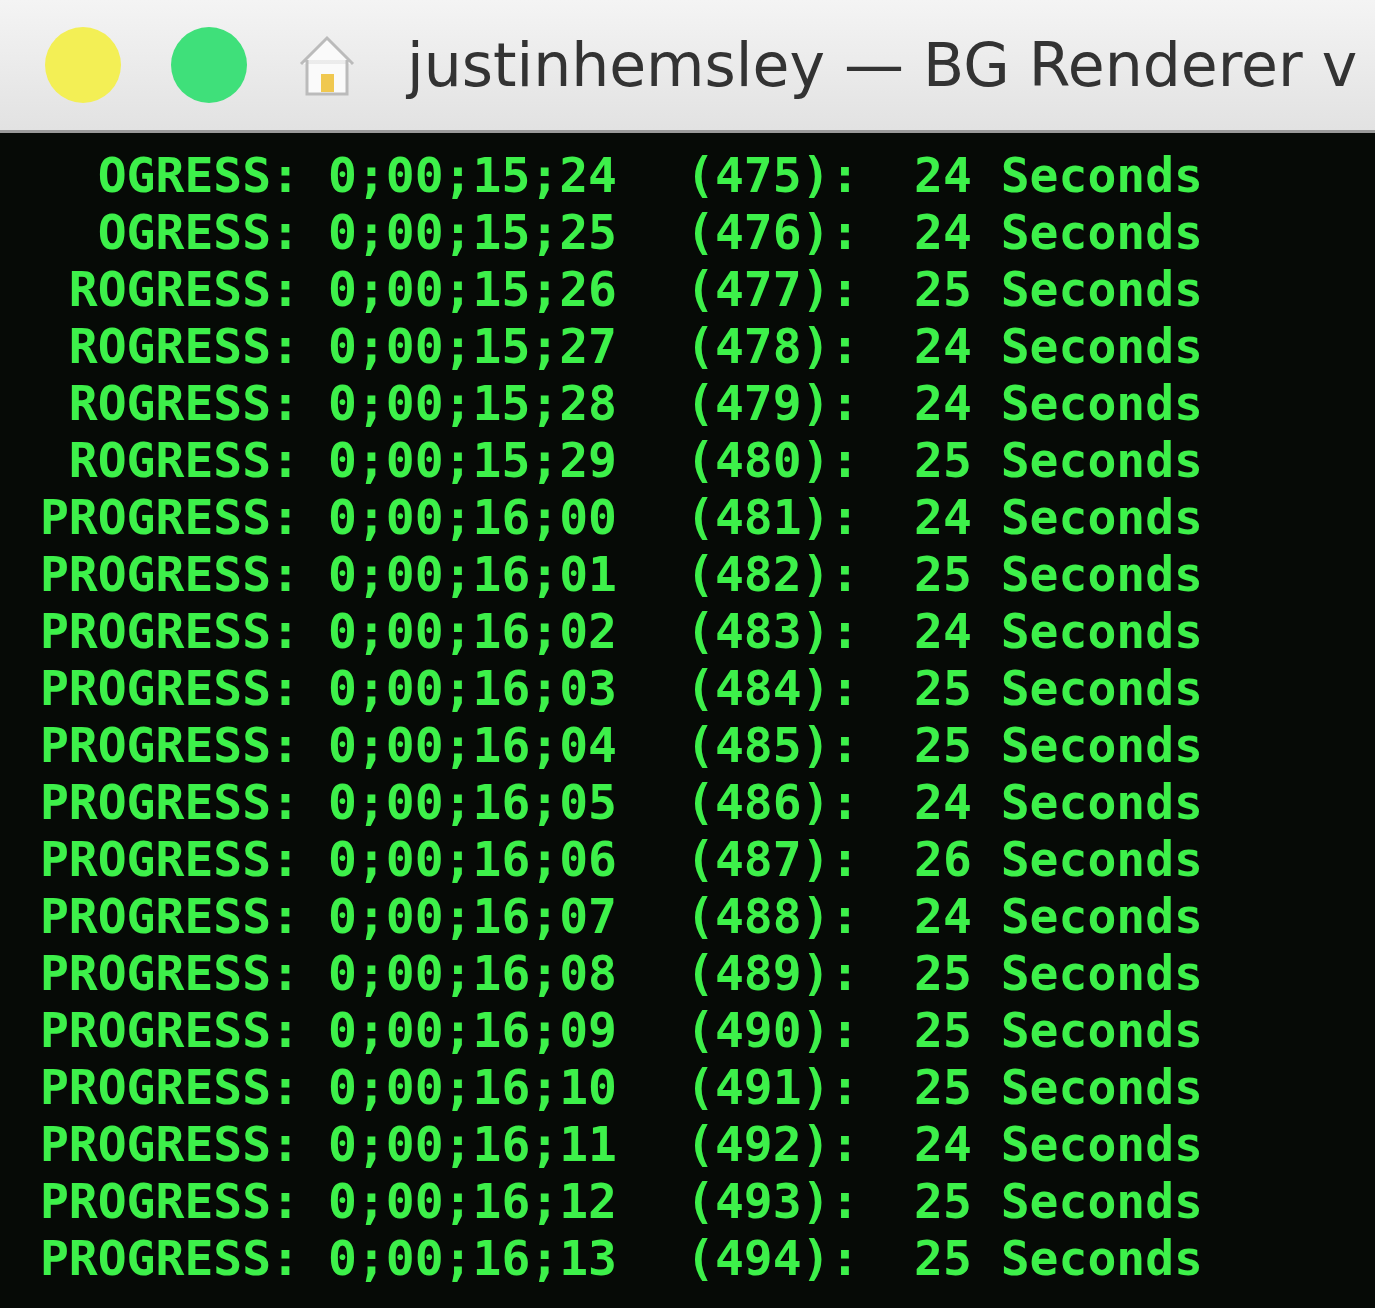  Describe the element at coordinates (773, 802) in the screenshot. I see `frame-number: (486):` at that location.